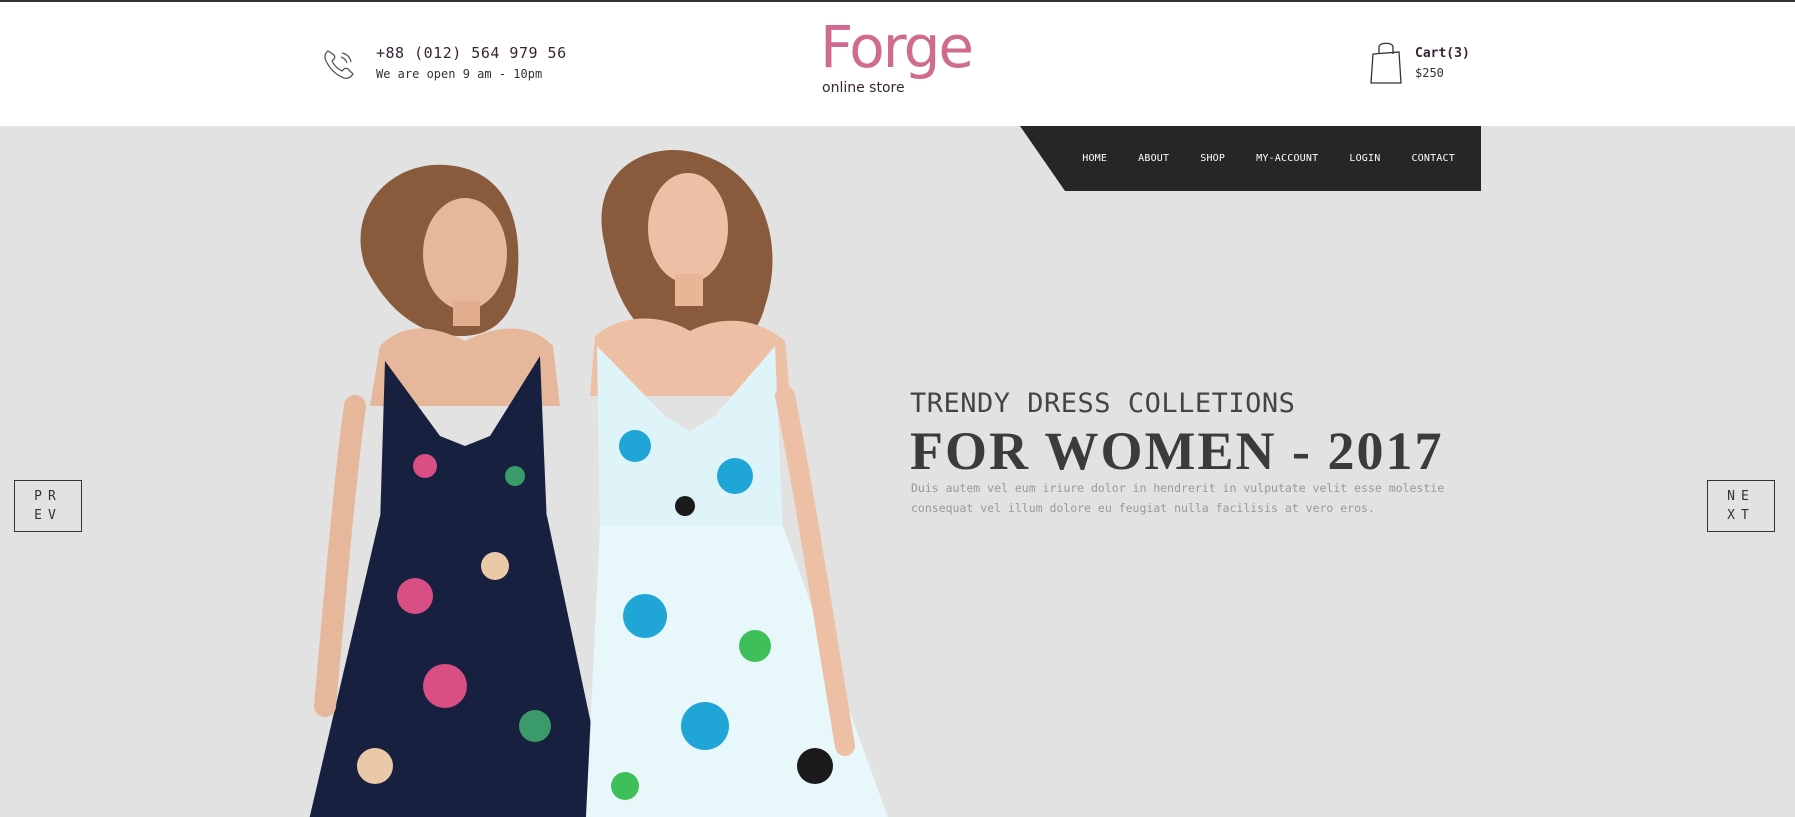 This screenshot has height=817, width=1795. What do you see at coordinates (863, 88) in the screenshot?
I see `logo-tagline: online store` at bounding box center [863, 88].